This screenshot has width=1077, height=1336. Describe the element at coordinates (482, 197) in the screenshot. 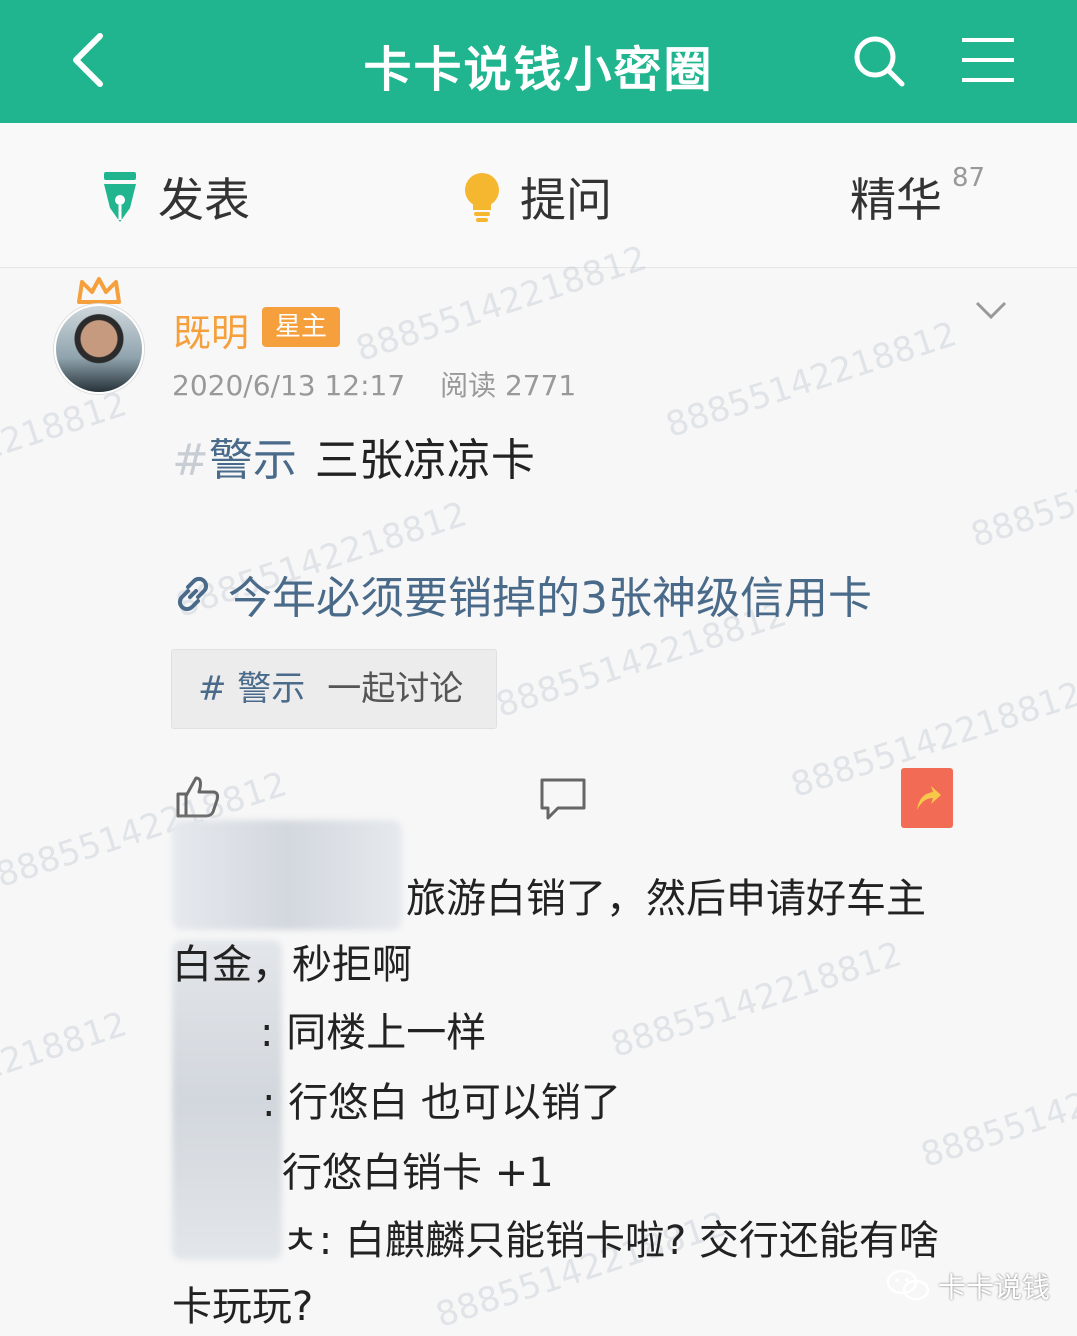

I see `lightbulb-icon` at that location.